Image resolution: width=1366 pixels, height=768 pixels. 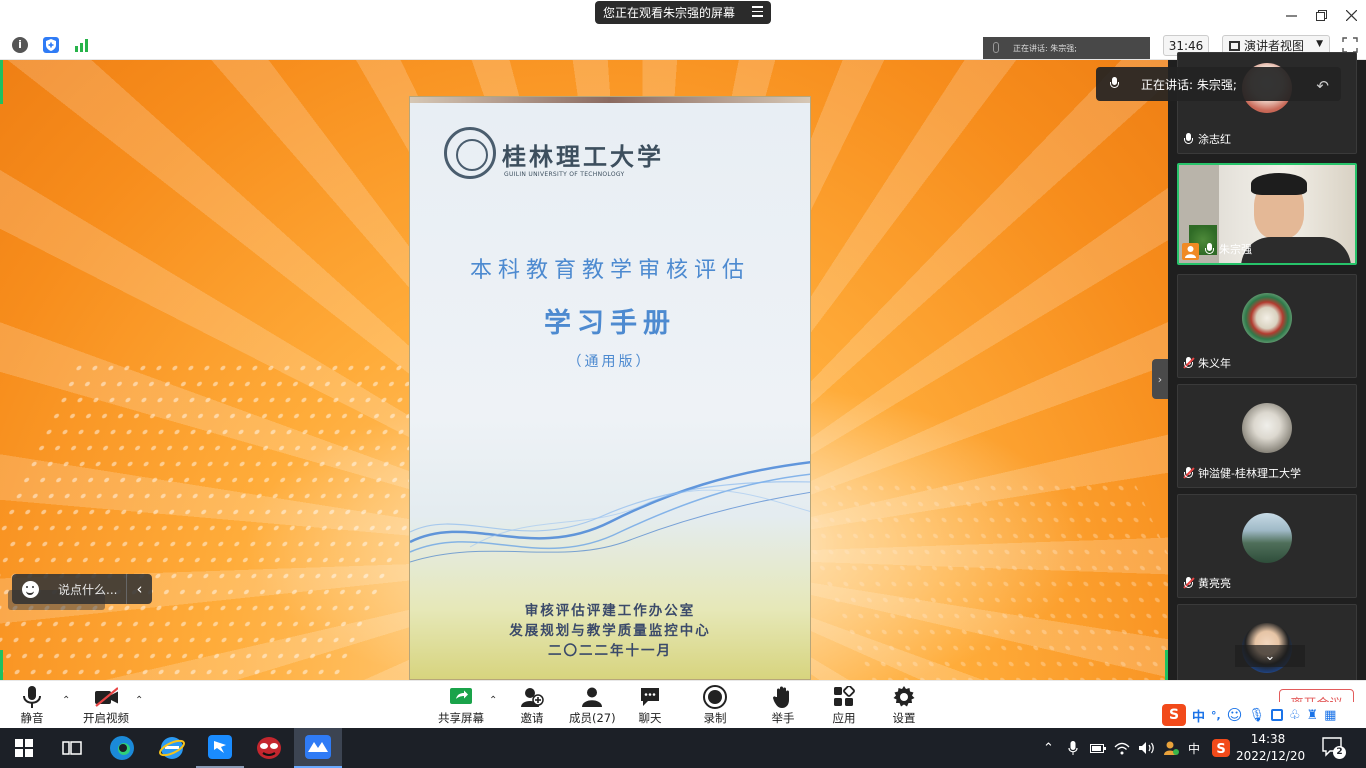 What do you see at coordinates (715, 697) in the screenshot?
I see `record-icon` at bounding box center [715, 697].